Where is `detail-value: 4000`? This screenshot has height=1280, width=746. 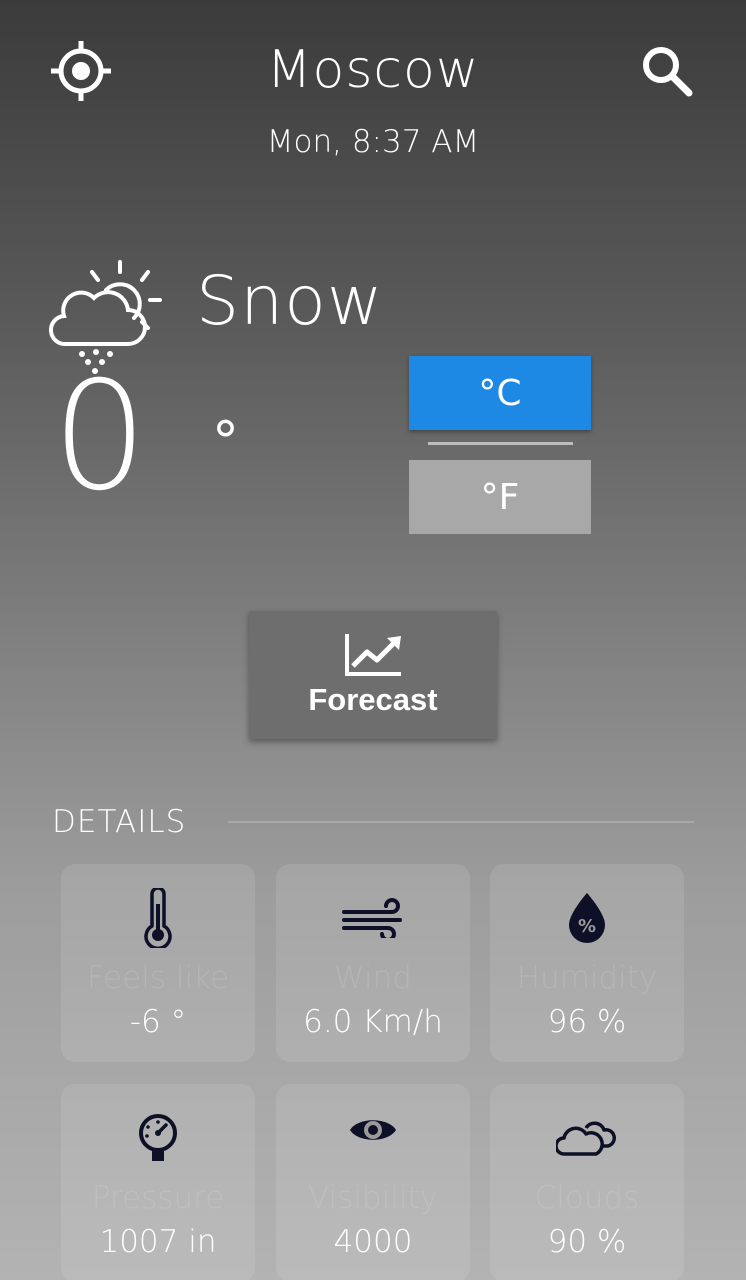 detail-value: 4000 is located at coordinates (373, 1242).